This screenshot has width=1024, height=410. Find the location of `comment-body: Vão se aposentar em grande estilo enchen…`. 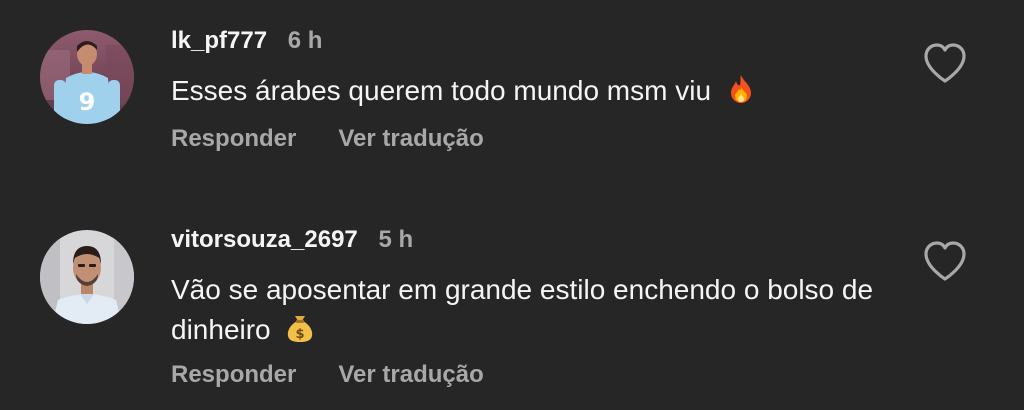

comment-body: Vão se aposentar em grande estilo enchen… is located at coordinates (531, 310).